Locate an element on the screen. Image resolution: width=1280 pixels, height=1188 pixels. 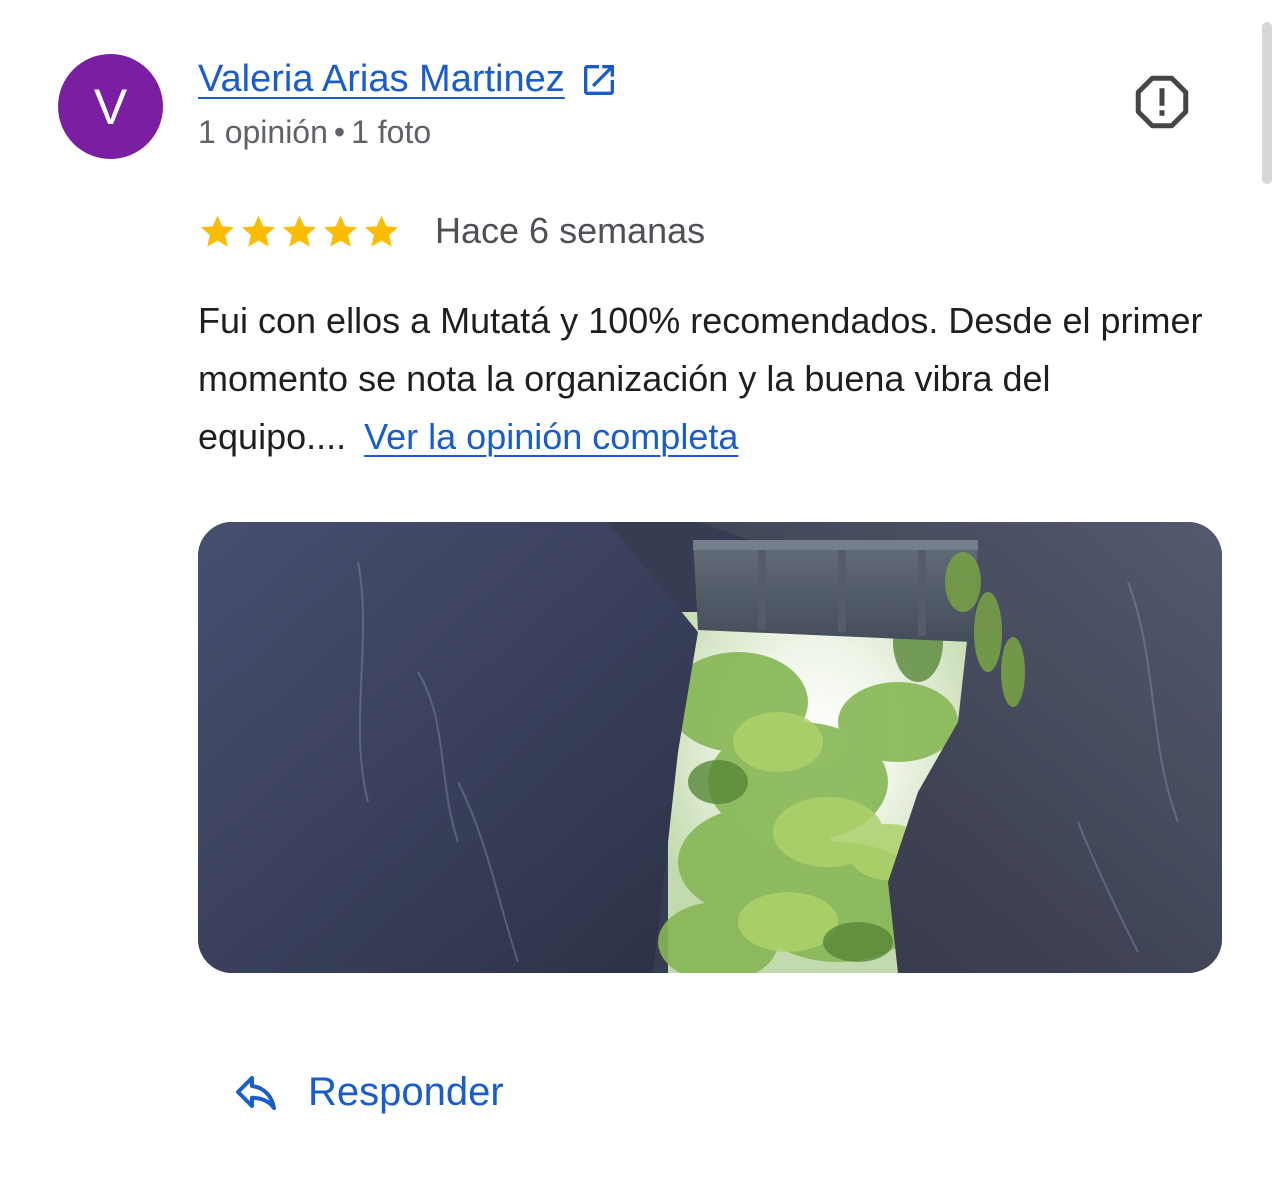
reply-button: Responder is located at coordinates (368, 1092).